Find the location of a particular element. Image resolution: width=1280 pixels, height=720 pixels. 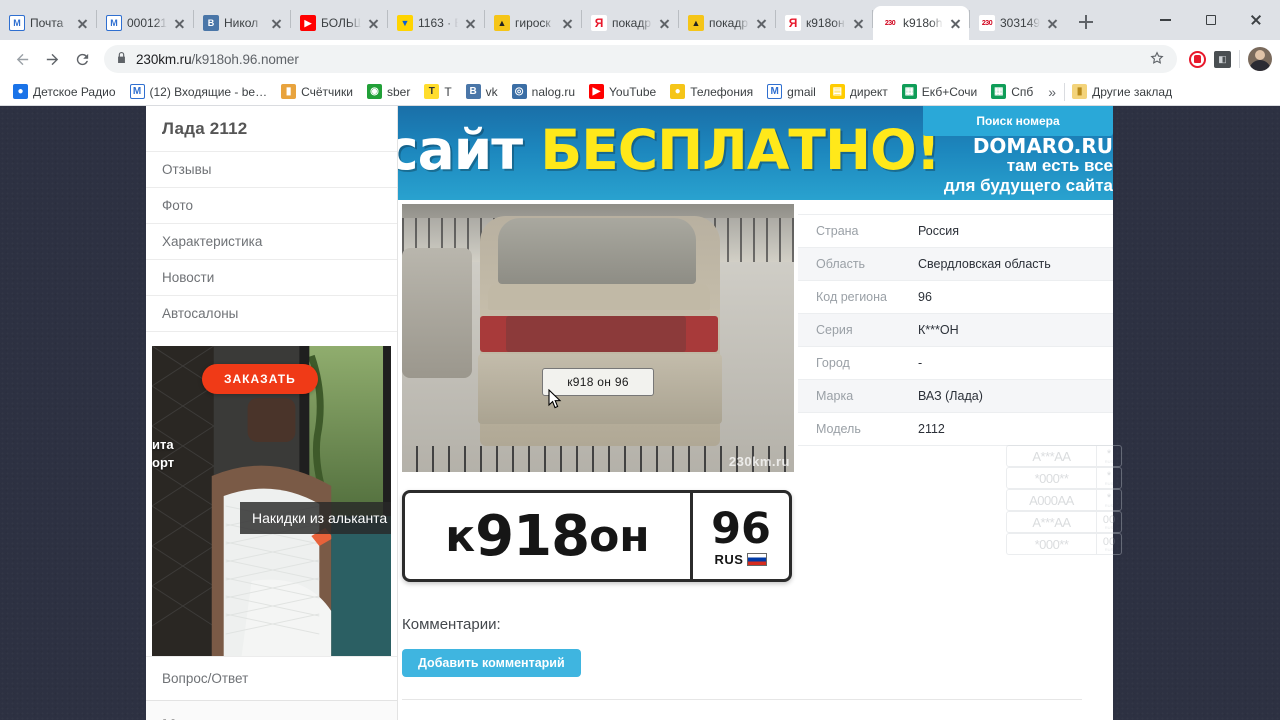

photo-column: к918 он 96 230km.ru is located at coordinates (598, 336).